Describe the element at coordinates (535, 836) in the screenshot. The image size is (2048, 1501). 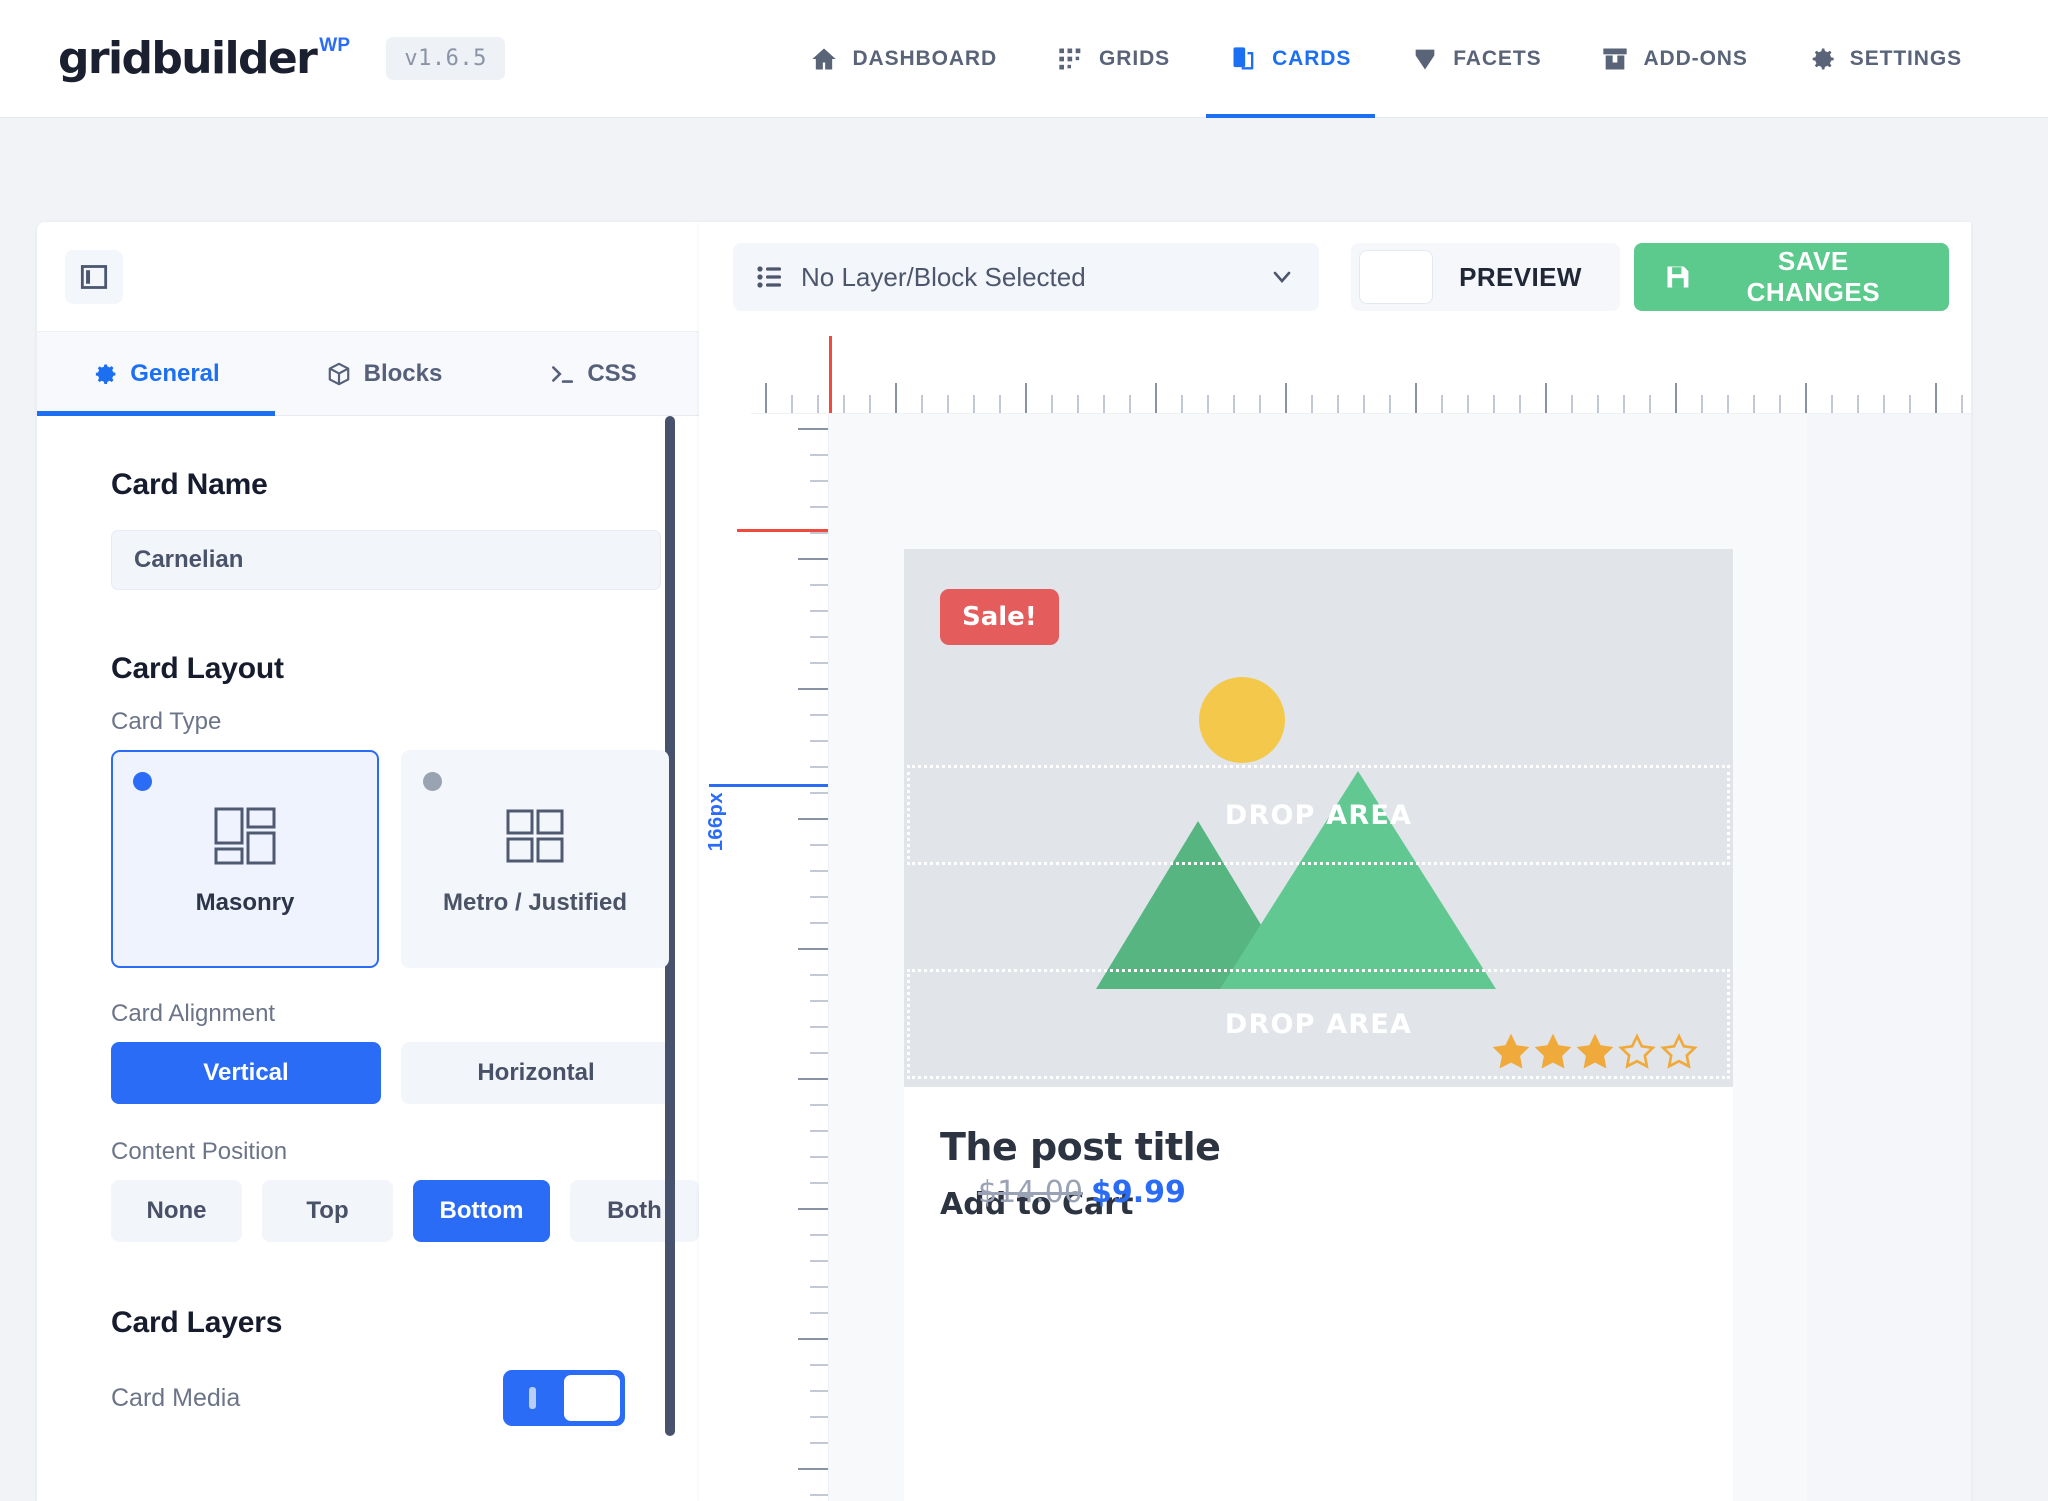
I see `metro-layout-icon` at that location.